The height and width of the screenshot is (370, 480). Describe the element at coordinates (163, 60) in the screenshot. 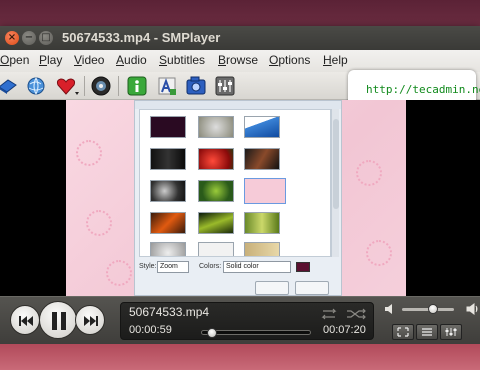

I see `menu-subtitles-mnemonic: S` at that location.